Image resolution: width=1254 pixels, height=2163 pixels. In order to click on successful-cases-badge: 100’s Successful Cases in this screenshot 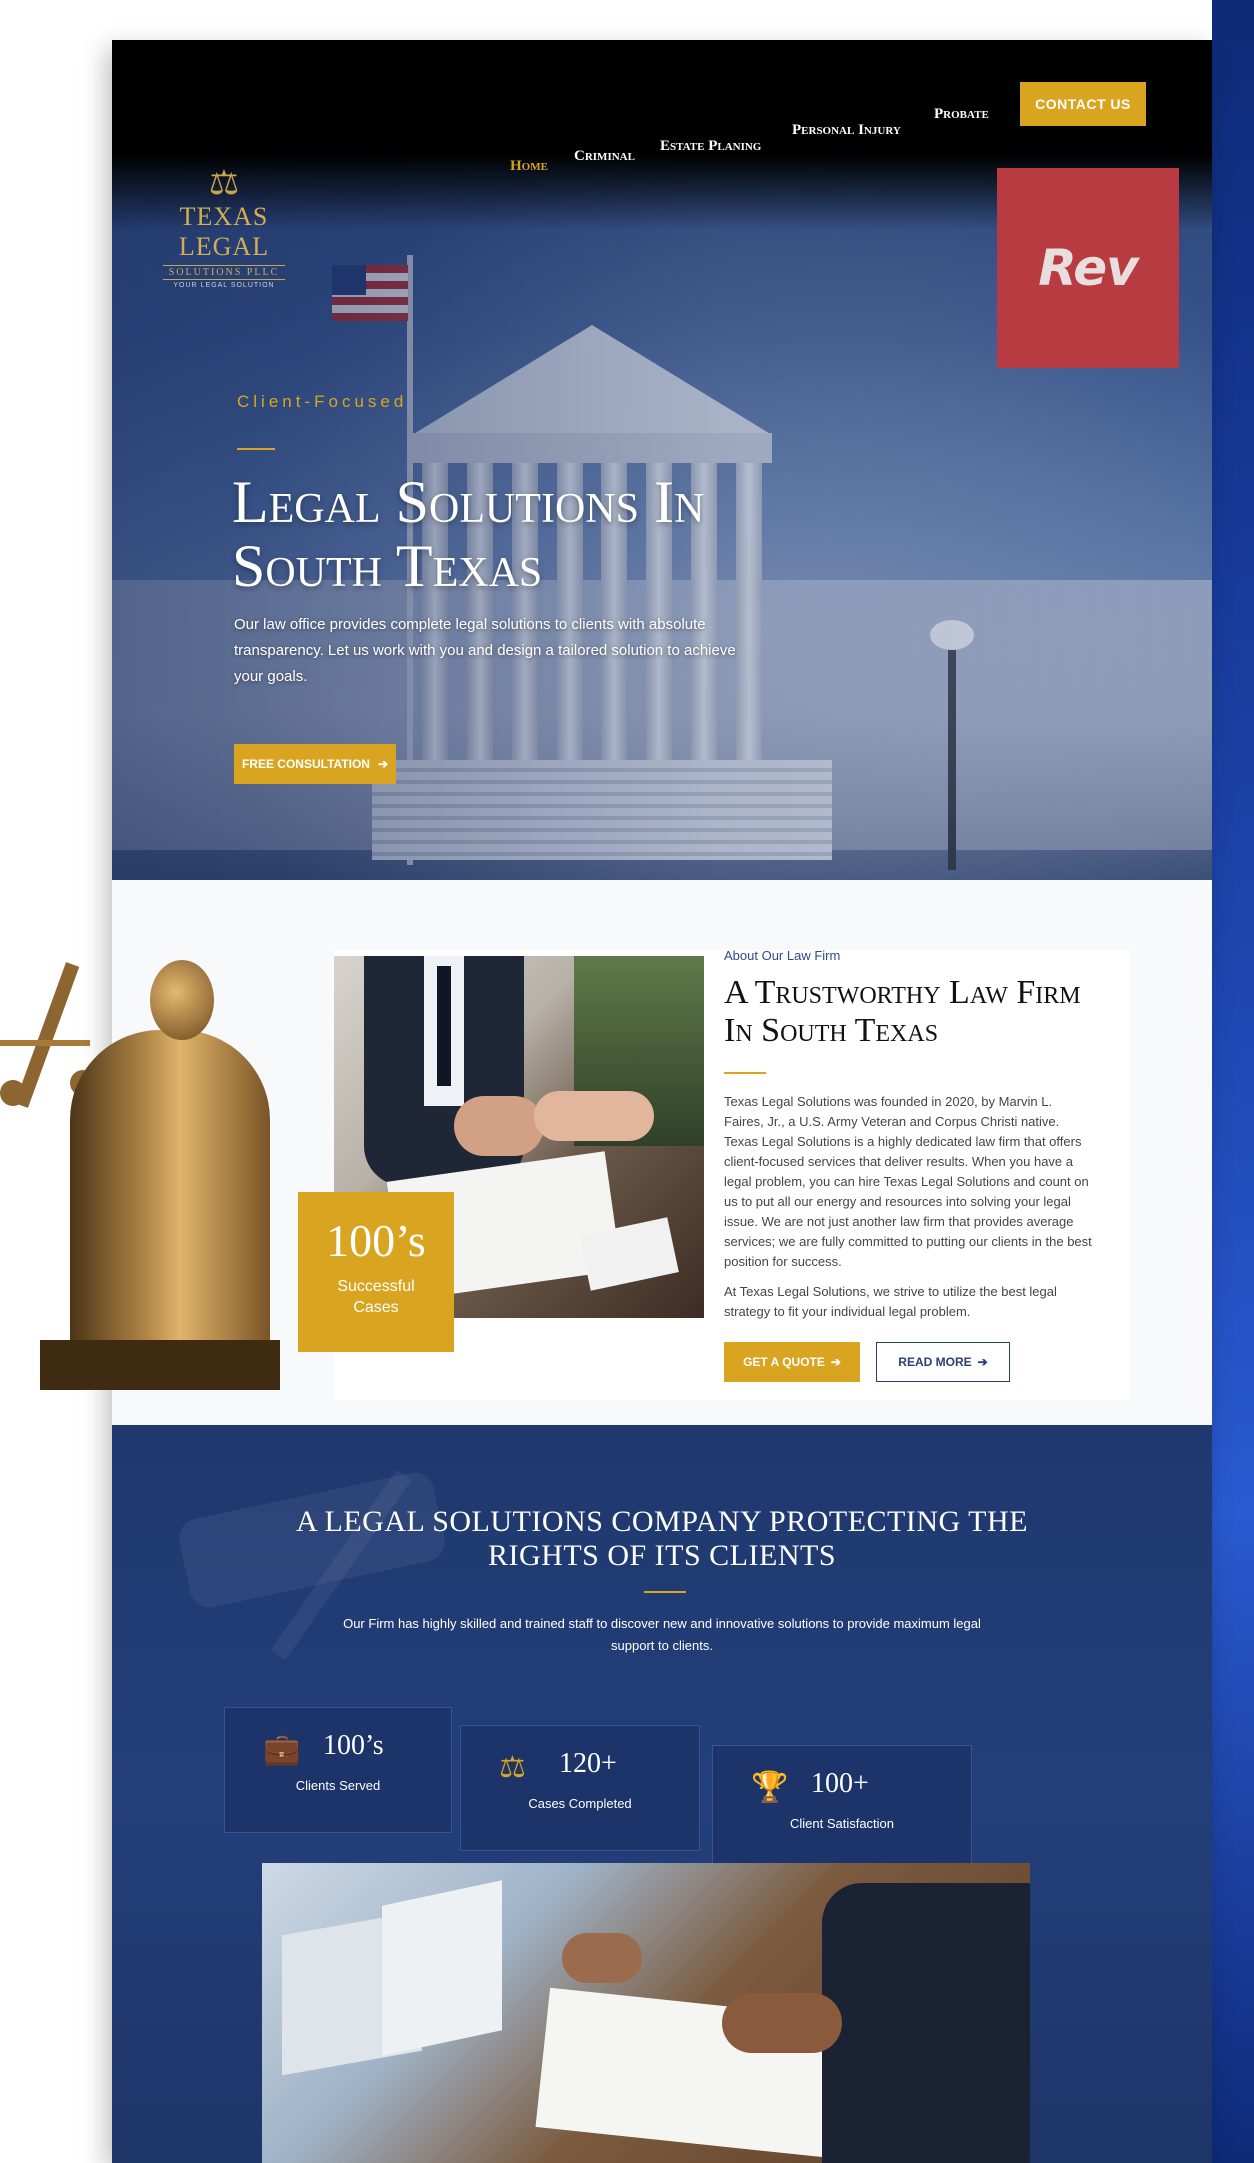, I will do `click(376, 1272)`.